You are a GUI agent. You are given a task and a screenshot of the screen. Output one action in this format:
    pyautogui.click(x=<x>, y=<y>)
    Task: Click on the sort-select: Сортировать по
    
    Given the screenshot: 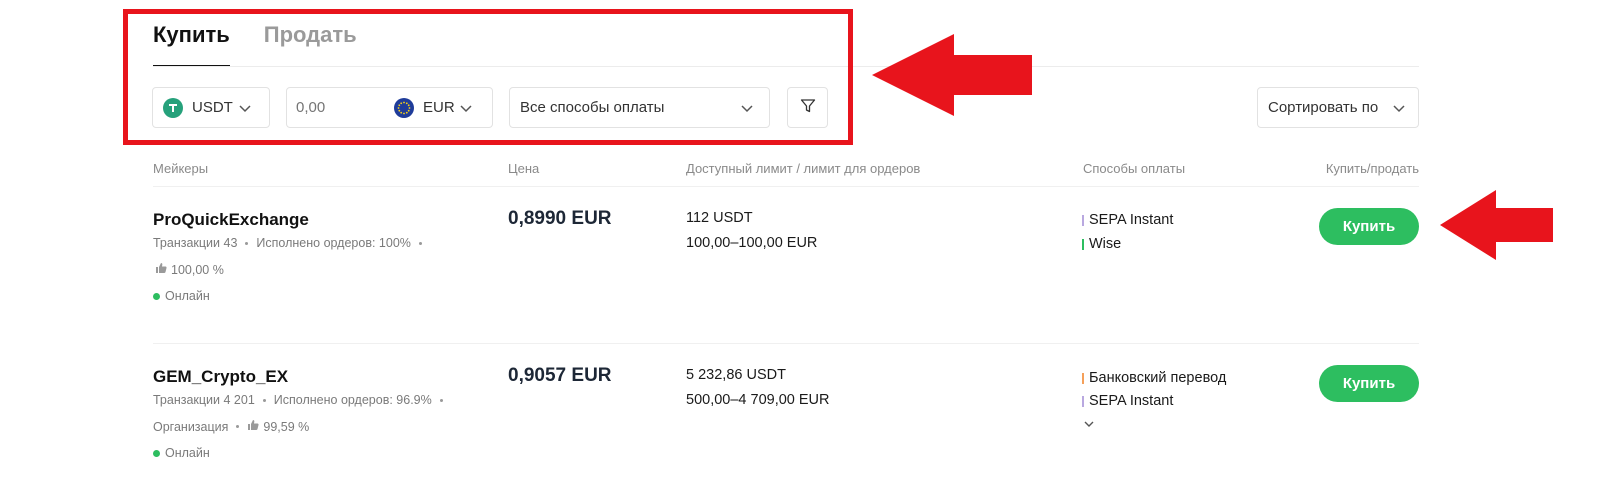 What is the action you would take?
    pyautogui.click(x=1338, y=107)
    